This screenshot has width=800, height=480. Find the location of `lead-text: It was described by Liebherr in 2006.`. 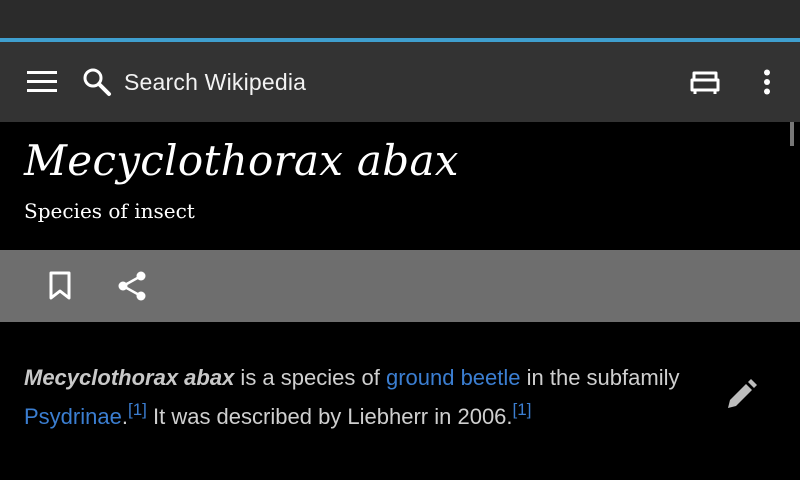

lead-text: It was described by Liebherr in 2006. is located at coordinates (329, 416).